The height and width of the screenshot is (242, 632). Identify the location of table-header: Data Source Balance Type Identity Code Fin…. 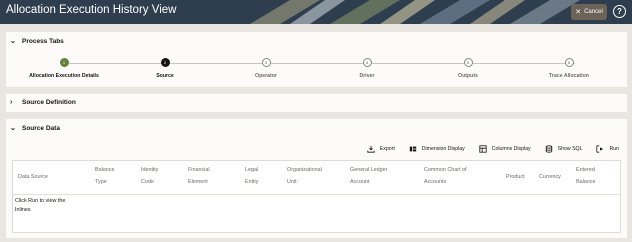
(316, 178).